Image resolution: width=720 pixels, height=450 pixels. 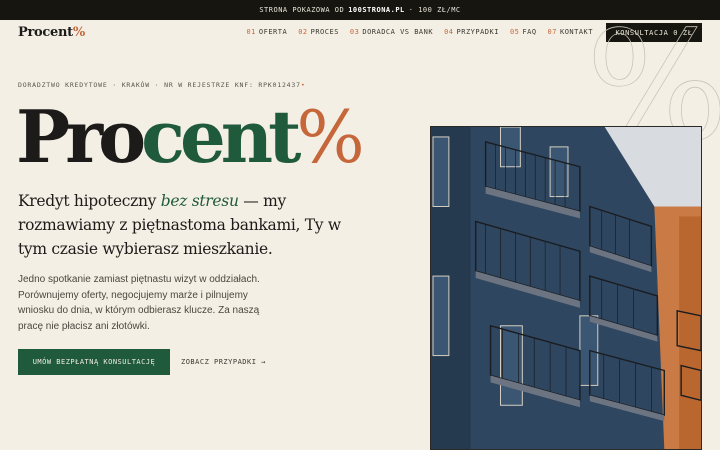 I want to click on nav-item-label: PROCES, so click(x=324, y=32).